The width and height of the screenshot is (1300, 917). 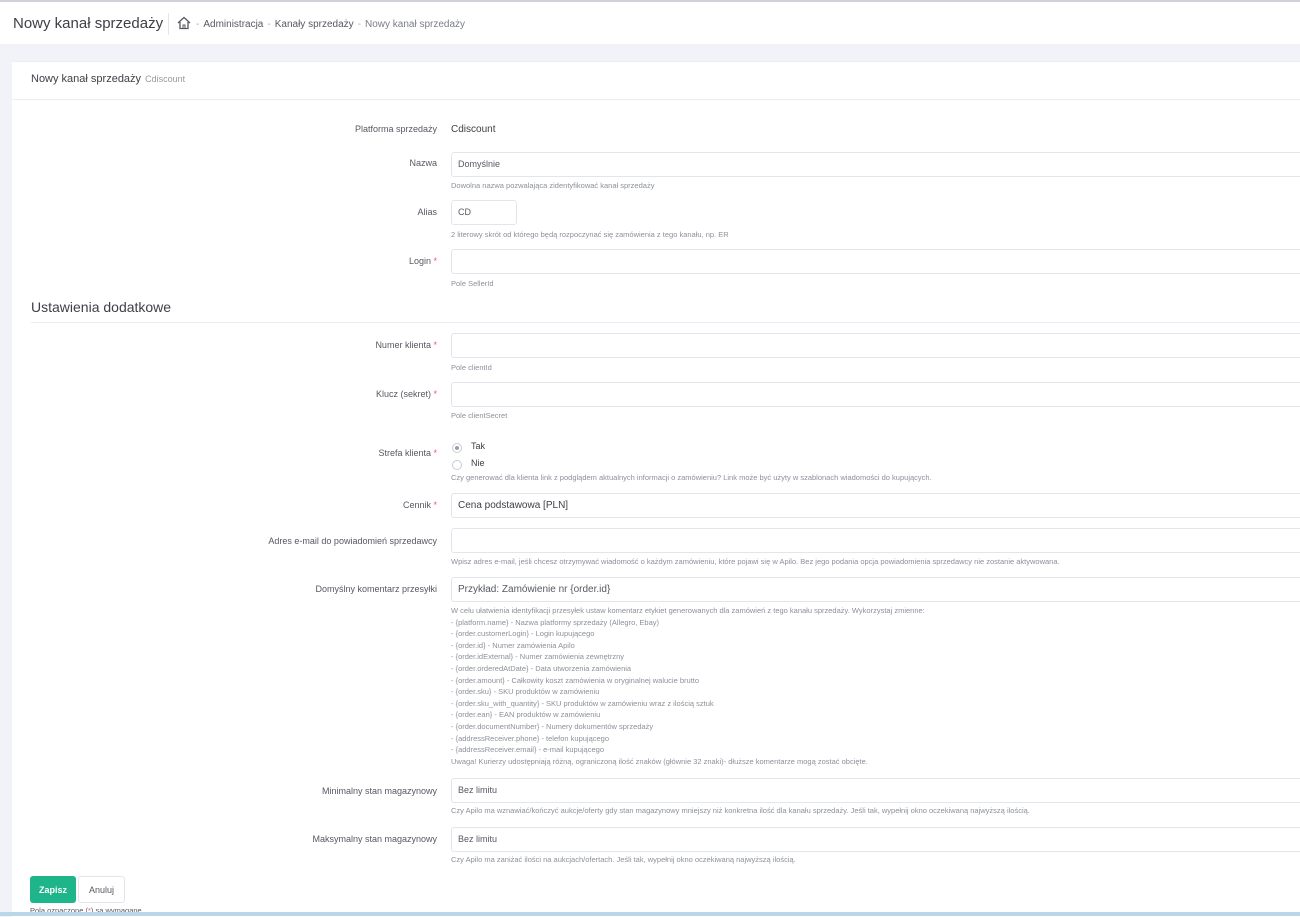 What do you see at coordinates (656, 81) in the screenshot?
I see `card-header: Nowy kanał sprzedaży Cdiscount` at bounding box center [656, 81].